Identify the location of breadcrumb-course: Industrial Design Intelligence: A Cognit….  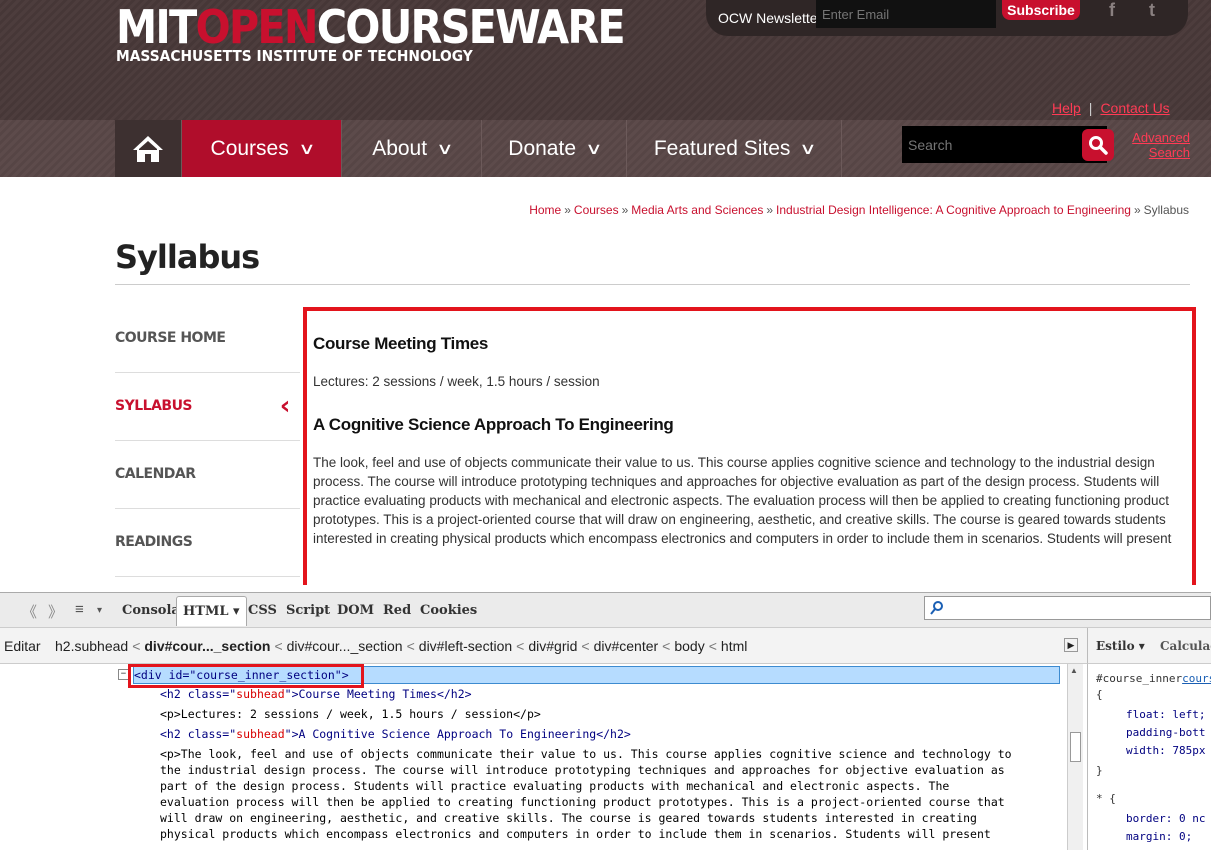
(953, 210).